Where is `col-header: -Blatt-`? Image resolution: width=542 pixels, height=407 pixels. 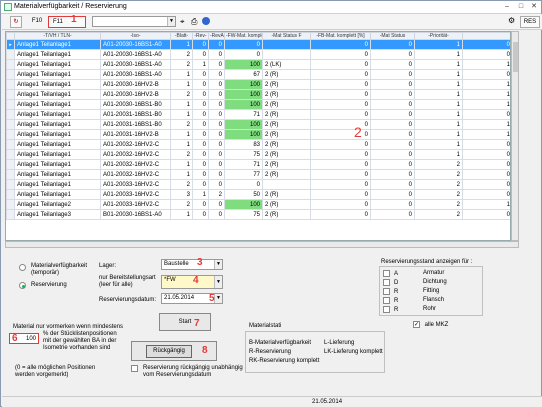 col-header: -Blatt- is located at coordinates (181, 36).